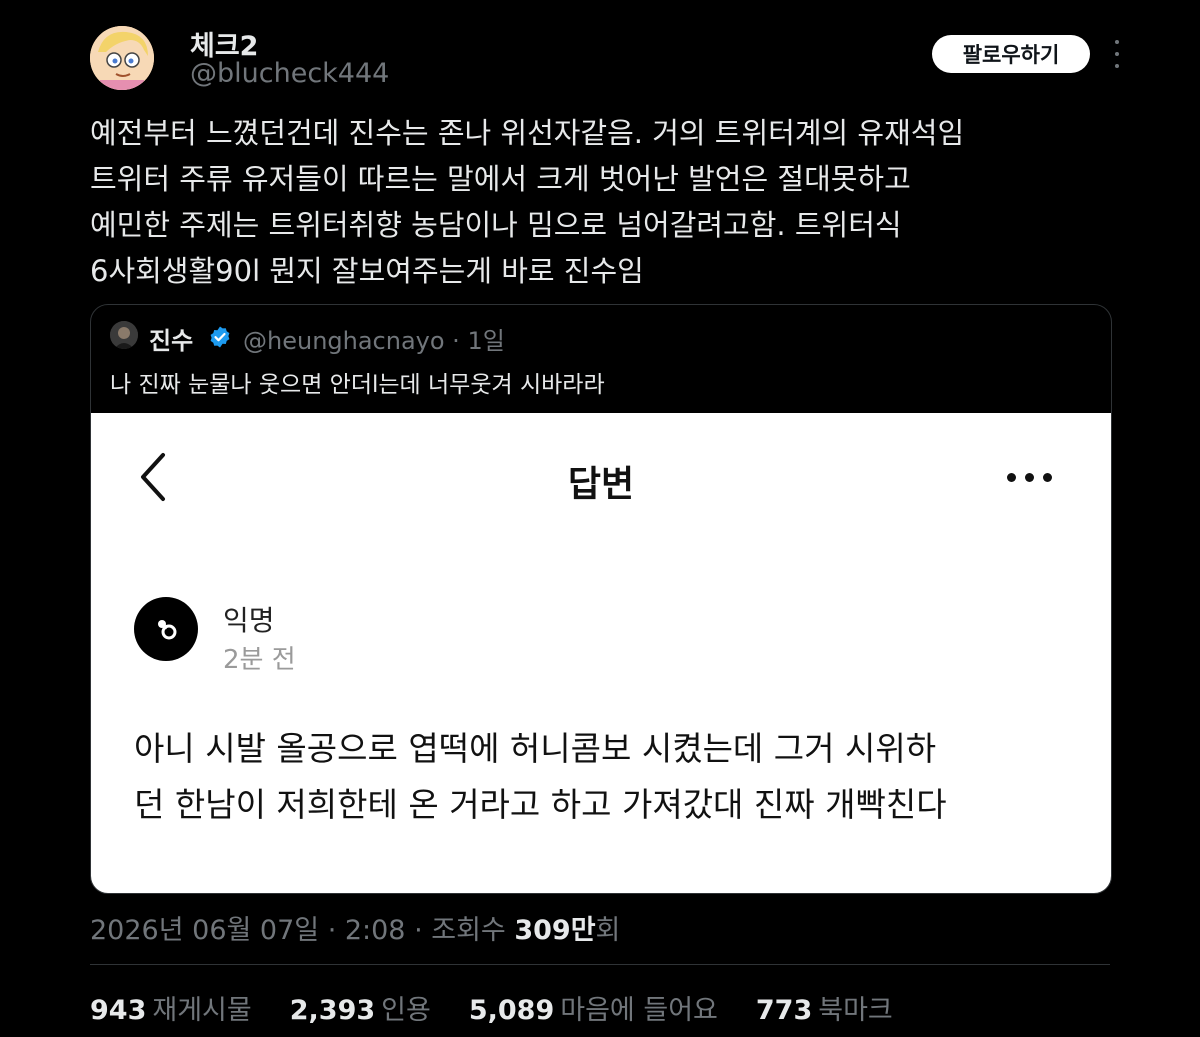  I want to click on tweet-line: 트위터 주류 유저들이 따르는 말에서 크게 벗어난 발언은 절대못하고, so click(500, 179).